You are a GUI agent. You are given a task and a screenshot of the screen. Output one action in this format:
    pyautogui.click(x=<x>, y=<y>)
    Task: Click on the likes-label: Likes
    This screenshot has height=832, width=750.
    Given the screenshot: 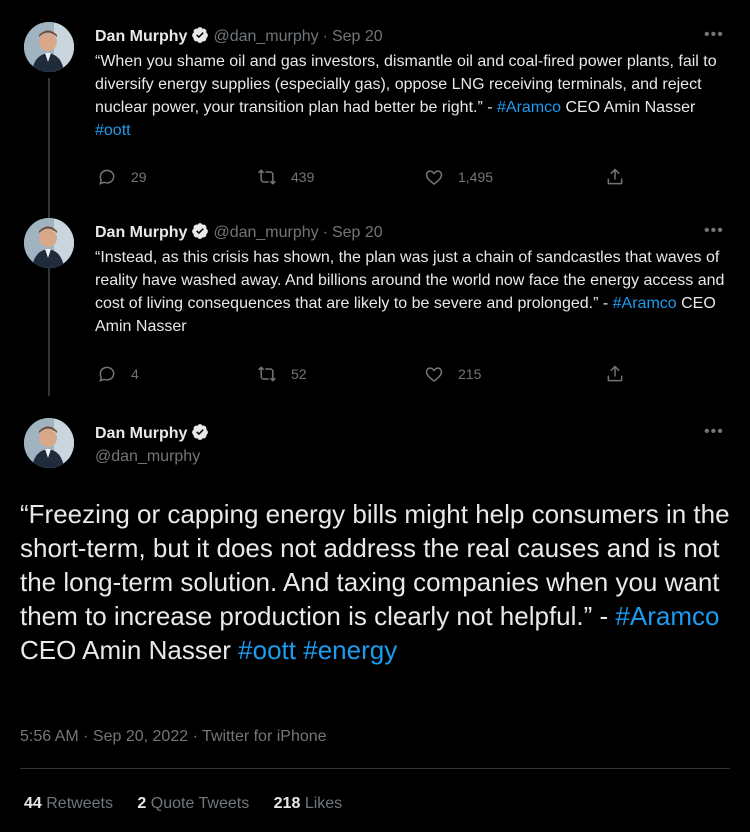 What is the action you would take?
    pyautogui.click(x=323, y=803)
    